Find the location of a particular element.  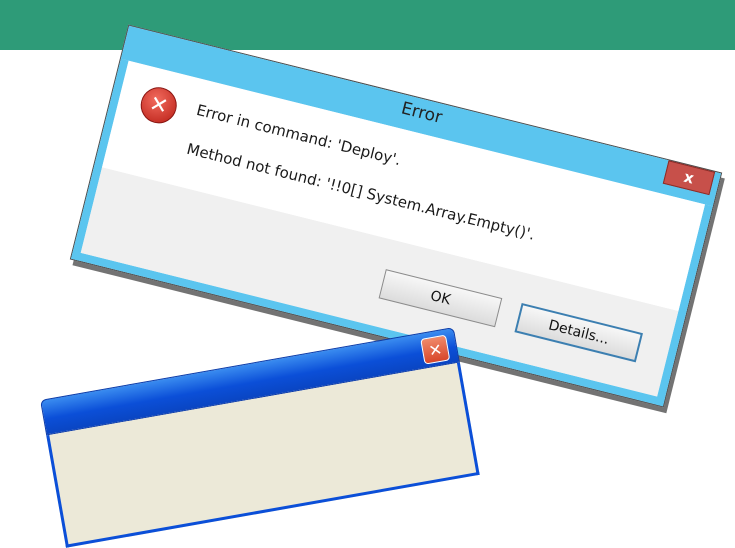

top-banner is located at coordinates (367, 25).